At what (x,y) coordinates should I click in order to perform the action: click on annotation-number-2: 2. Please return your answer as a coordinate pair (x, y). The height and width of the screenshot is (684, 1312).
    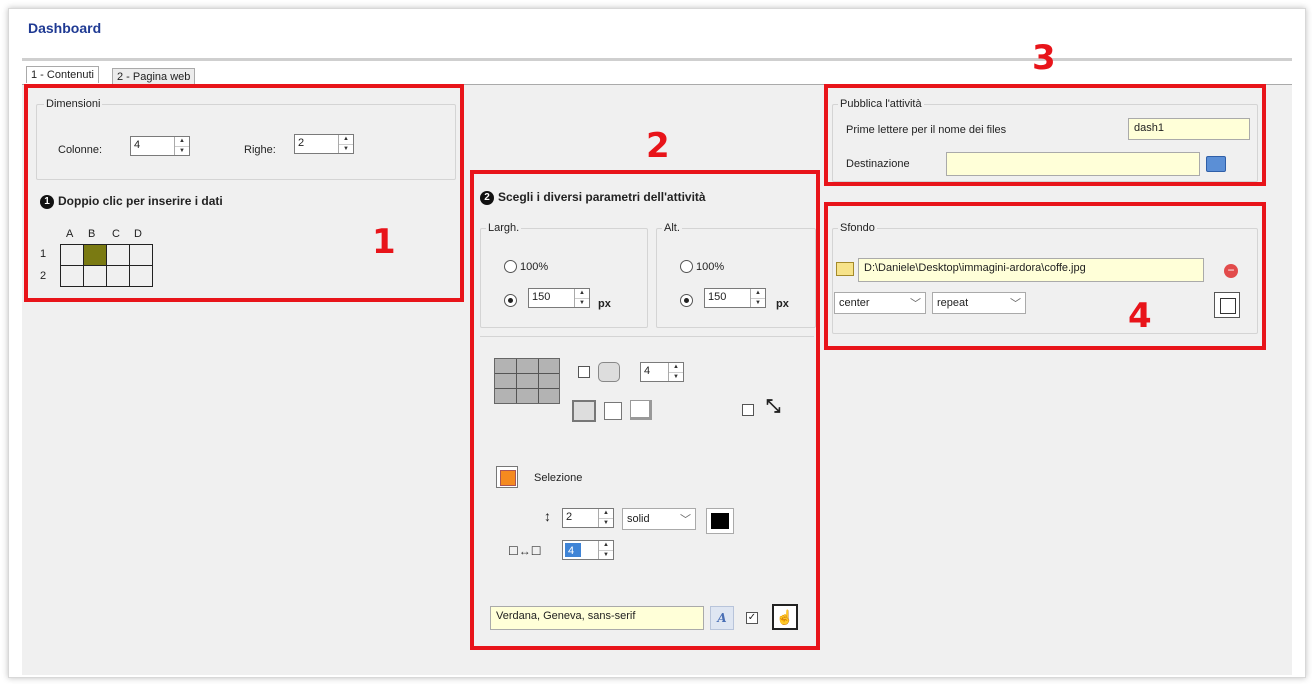
    Looking at the image, I should click on (658, 146).